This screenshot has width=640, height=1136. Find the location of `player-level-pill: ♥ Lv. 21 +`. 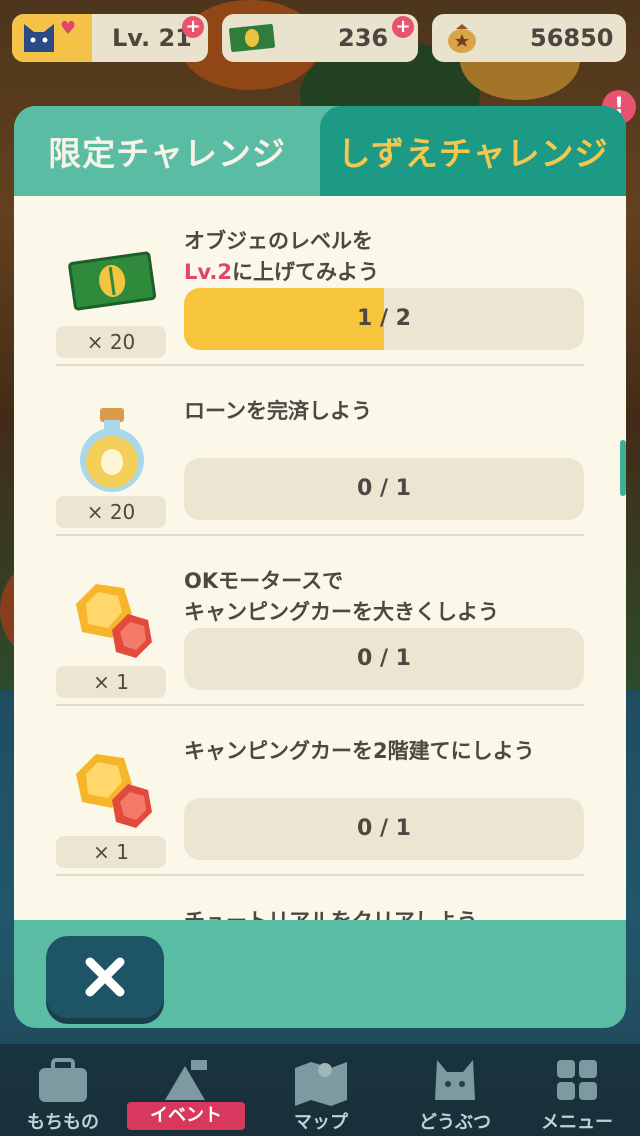

player-level-pill: ♥ Lv. 21 + is located at coordinates (110, 38).